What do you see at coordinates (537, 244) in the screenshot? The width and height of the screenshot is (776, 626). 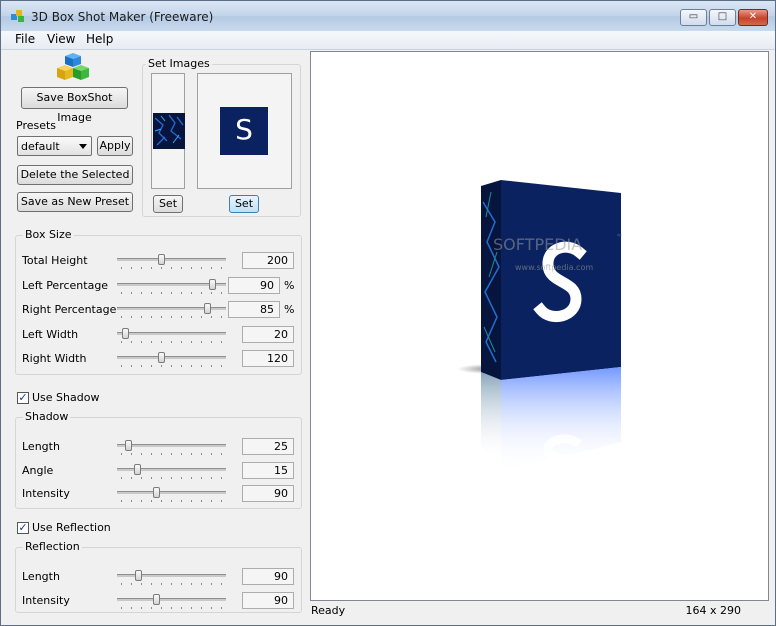 I see `preview-watermark: SOFTPEDIA` at bounding box center [537, 244].